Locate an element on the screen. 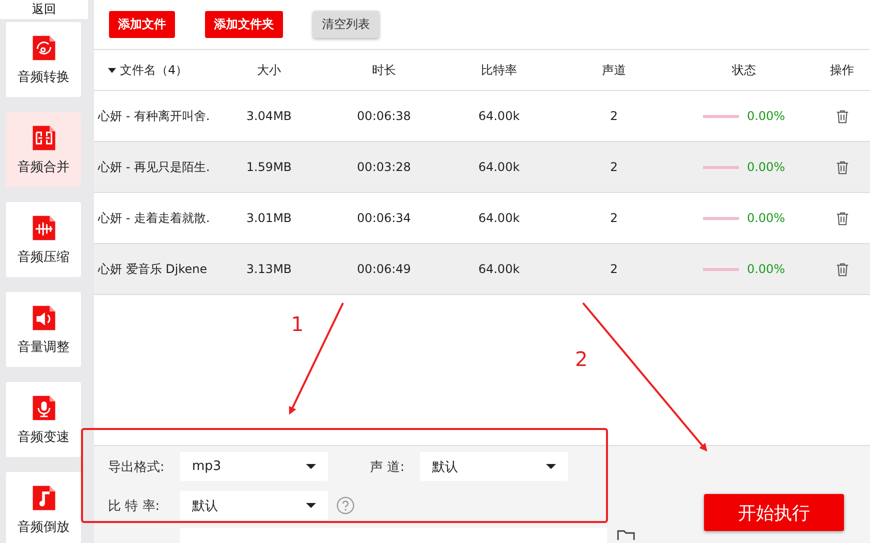 This screenshot has height=543, width=870. column-header: 声道 is located at coordinates (614, 70).